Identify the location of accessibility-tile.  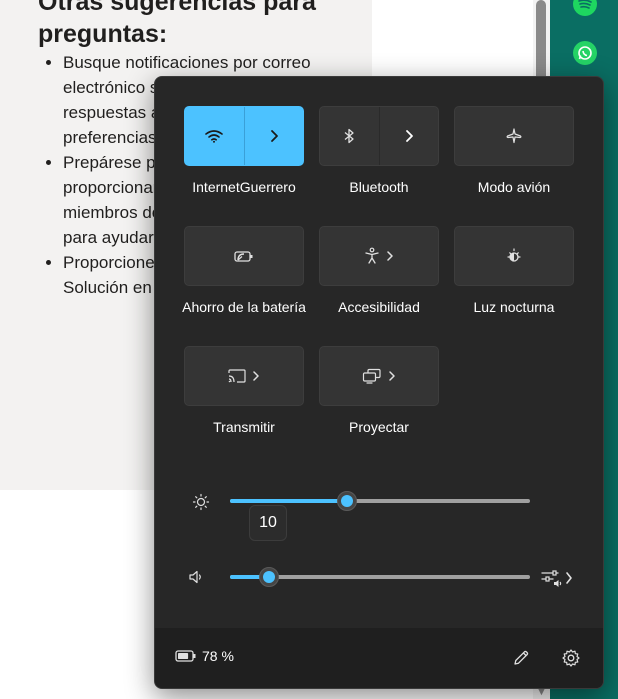
(379, 256).